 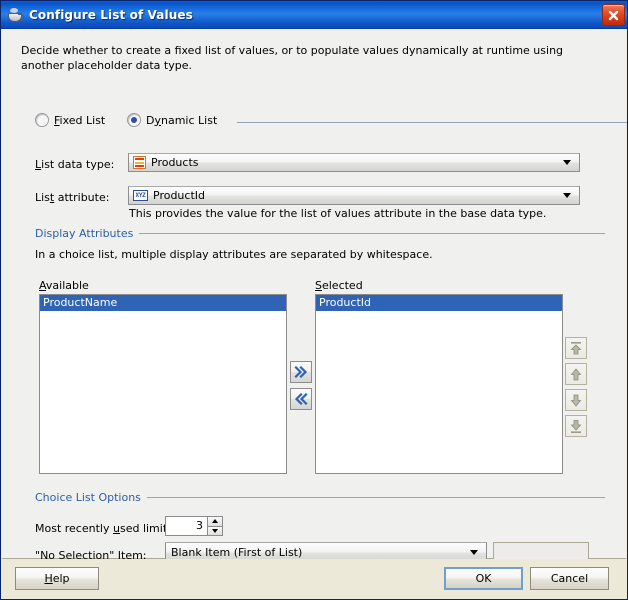 I want to click on radio-fixed-list: Fixed List, so click(x=70, y=120).